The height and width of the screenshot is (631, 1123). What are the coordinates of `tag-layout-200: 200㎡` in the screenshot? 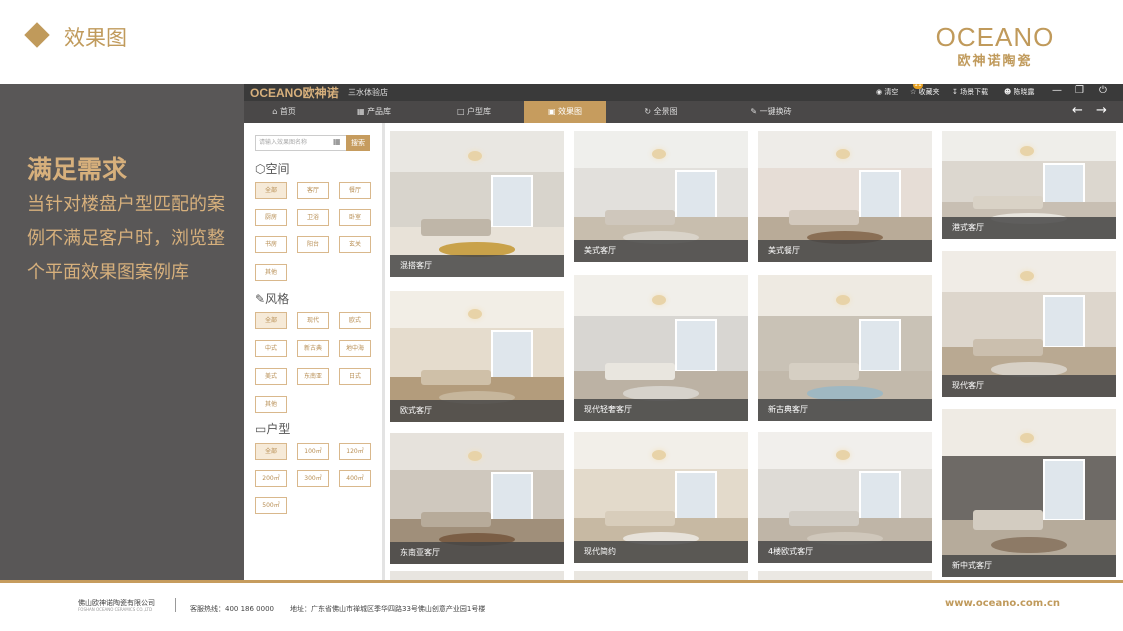 It's located at (271, 478).